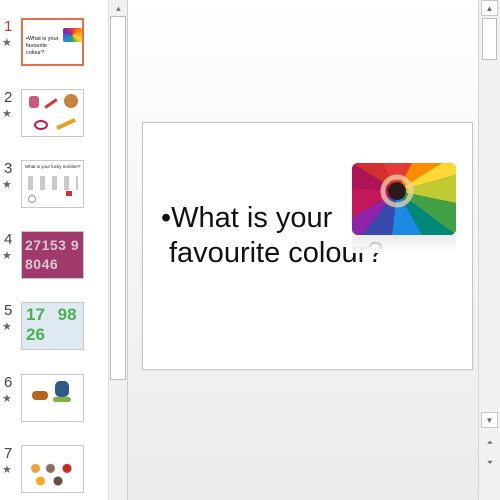 Image resolution: width=500 pixels, height=500 pixels. I want to click on slide-number: 3, so click(8, 168).